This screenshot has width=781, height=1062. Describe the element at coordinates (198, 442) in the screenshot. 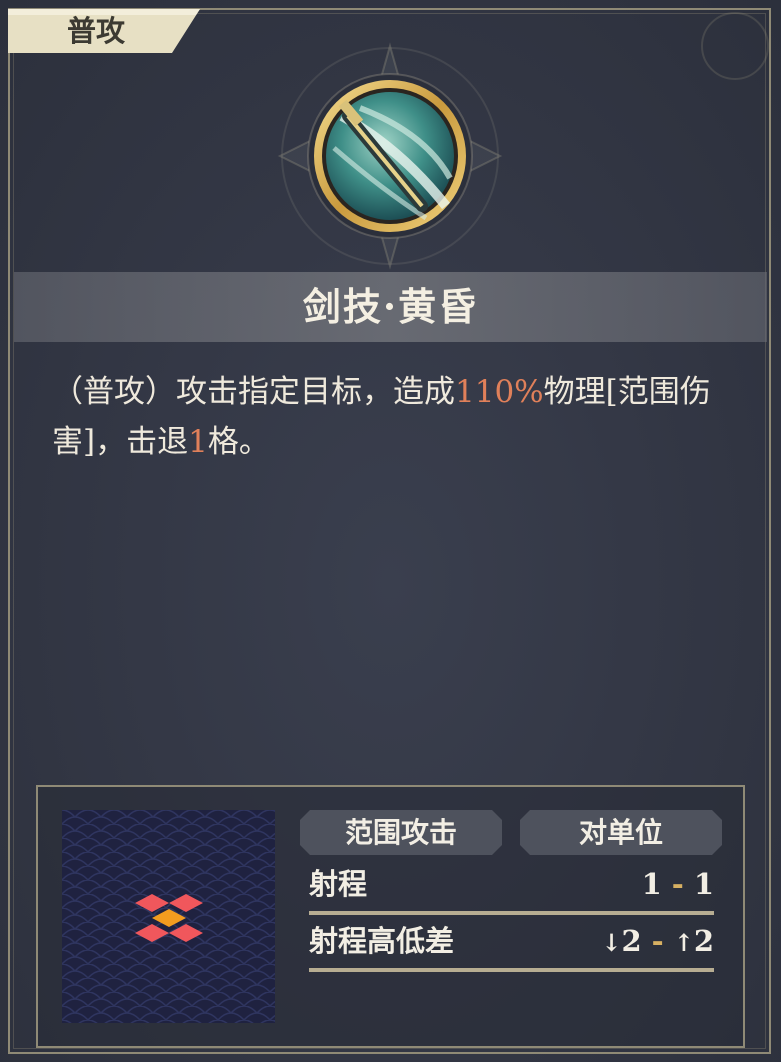

I see `knockback-value: 1` at that location.